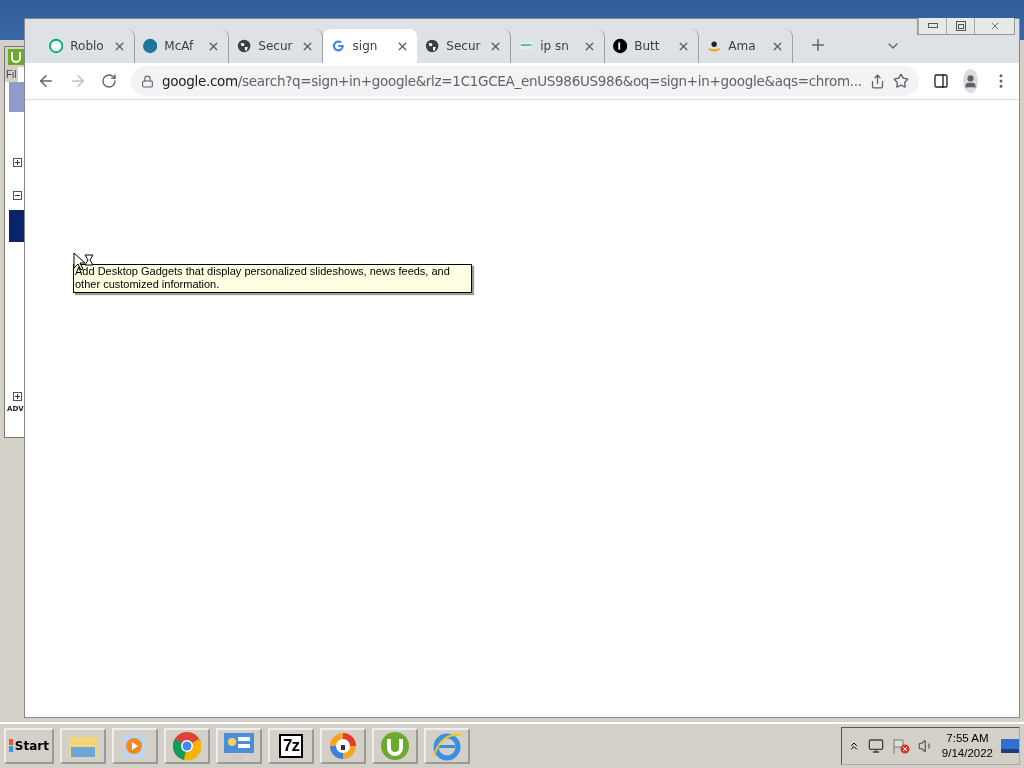 The width and height of the screenshot is (1024, 768). What do you see at coordinates (555, 46) in the screenshot?
I see `tab-title: ip sn` at bounding box center [555, 46].